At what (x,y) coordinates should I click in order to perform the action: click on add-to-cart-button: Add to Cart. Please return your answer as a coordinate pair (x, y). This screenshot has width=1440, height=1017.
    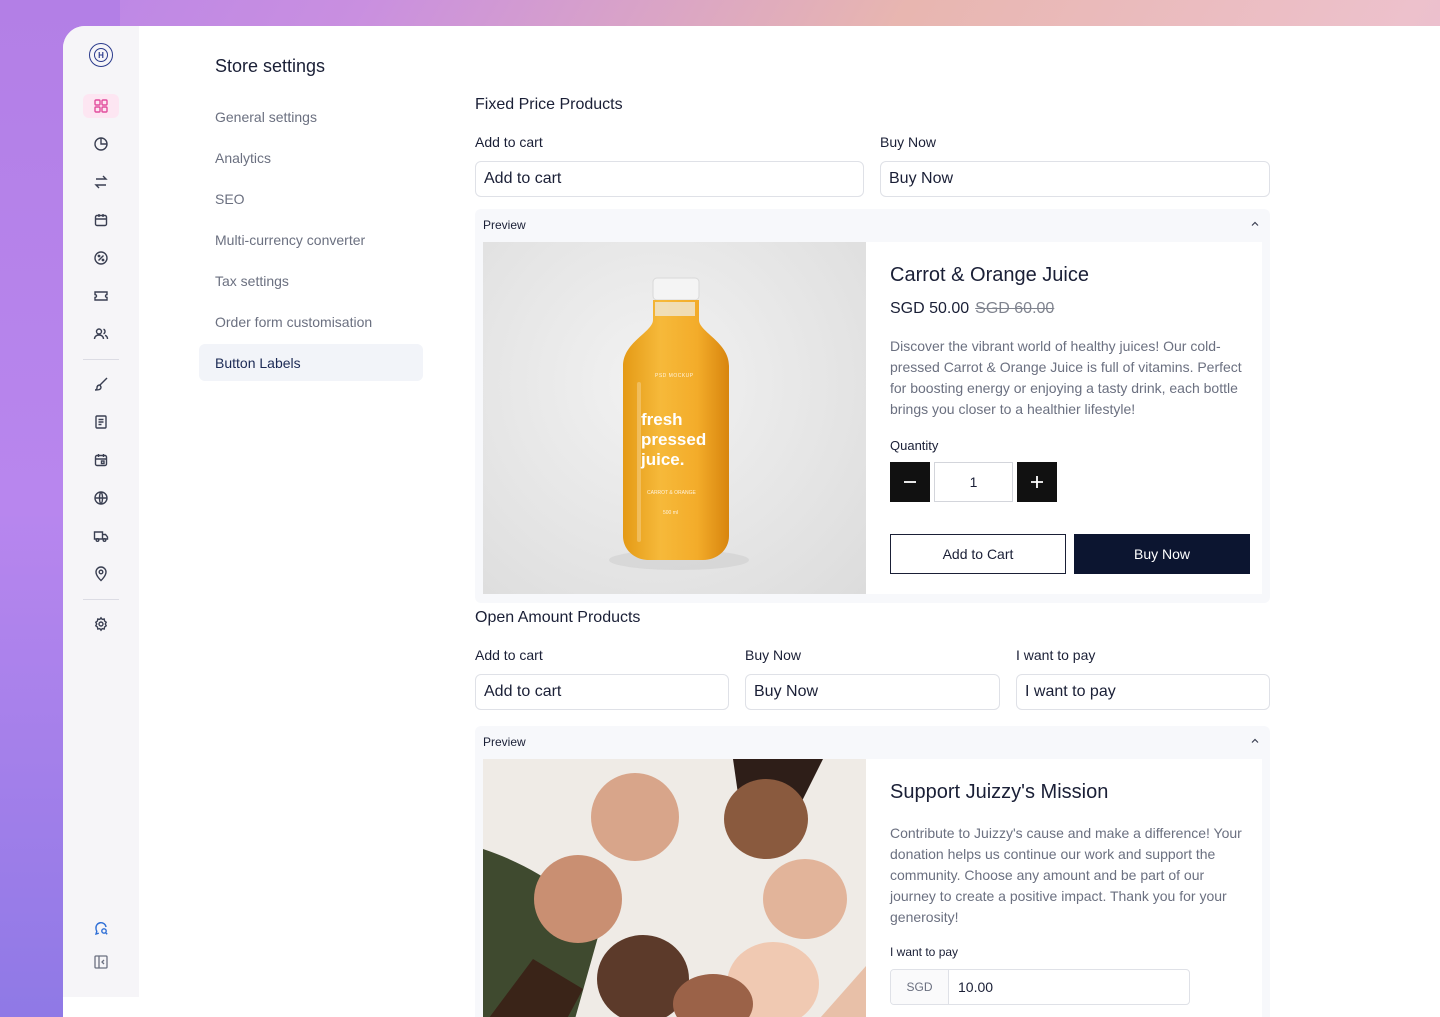
    Looking at the image, I should click on (978, 554).